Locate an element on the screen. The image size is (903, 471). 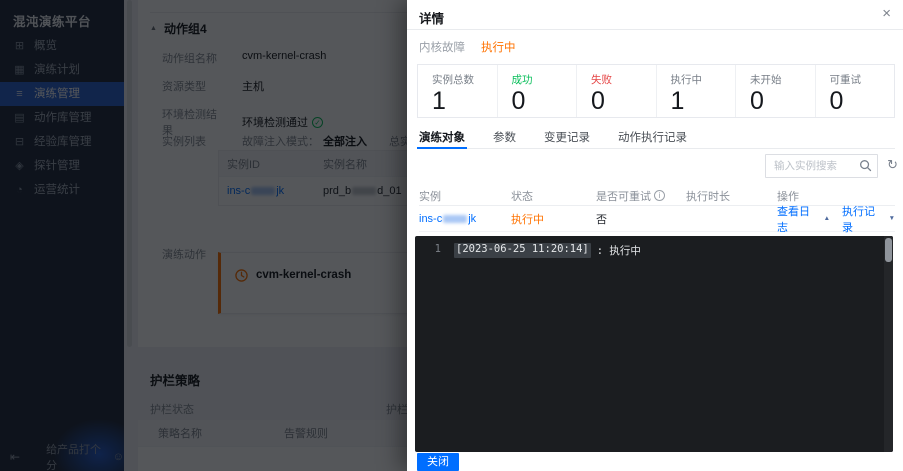
stat-label-4: 未开始 is located at coordinates (766, 80).